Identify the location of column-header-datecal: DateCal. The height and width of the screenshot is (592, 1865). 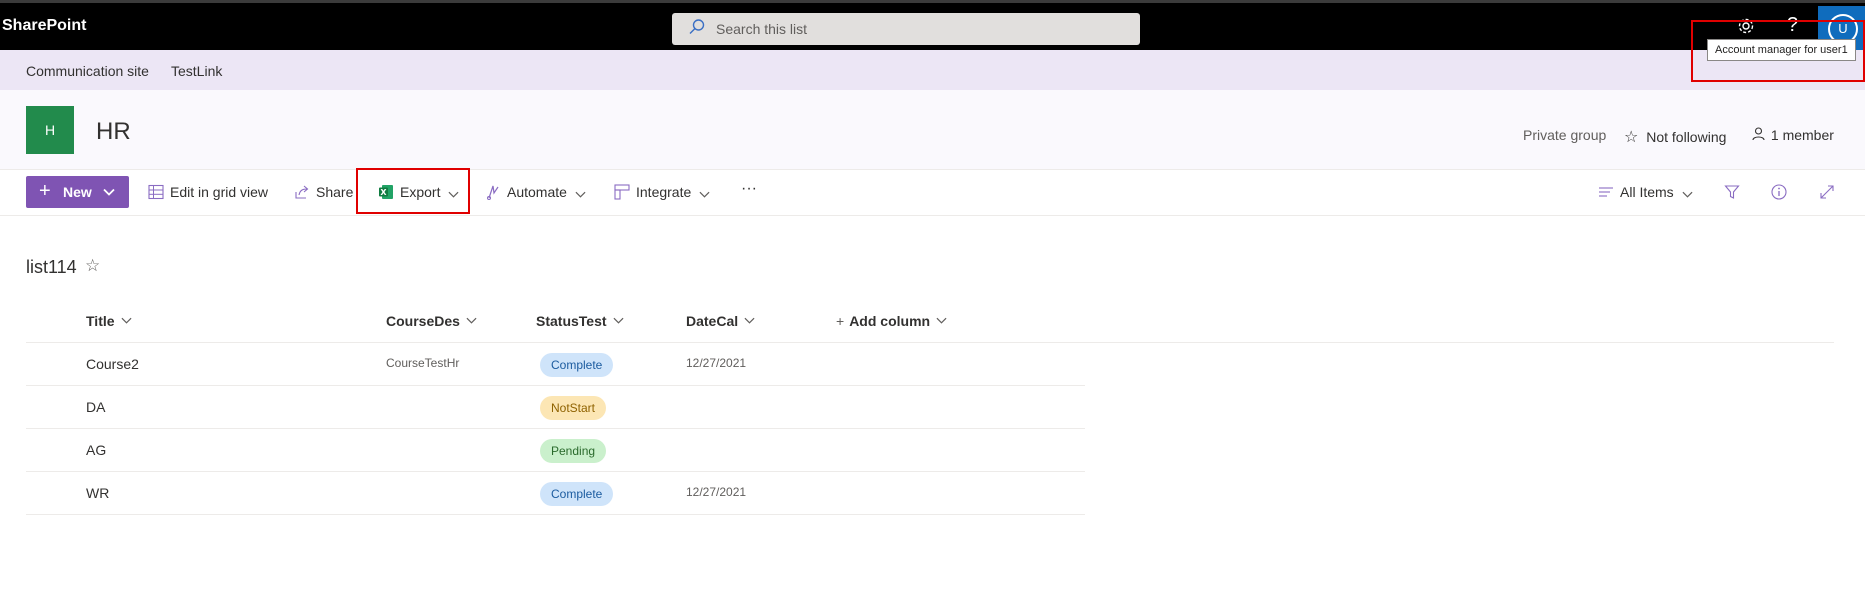
(720, 321).